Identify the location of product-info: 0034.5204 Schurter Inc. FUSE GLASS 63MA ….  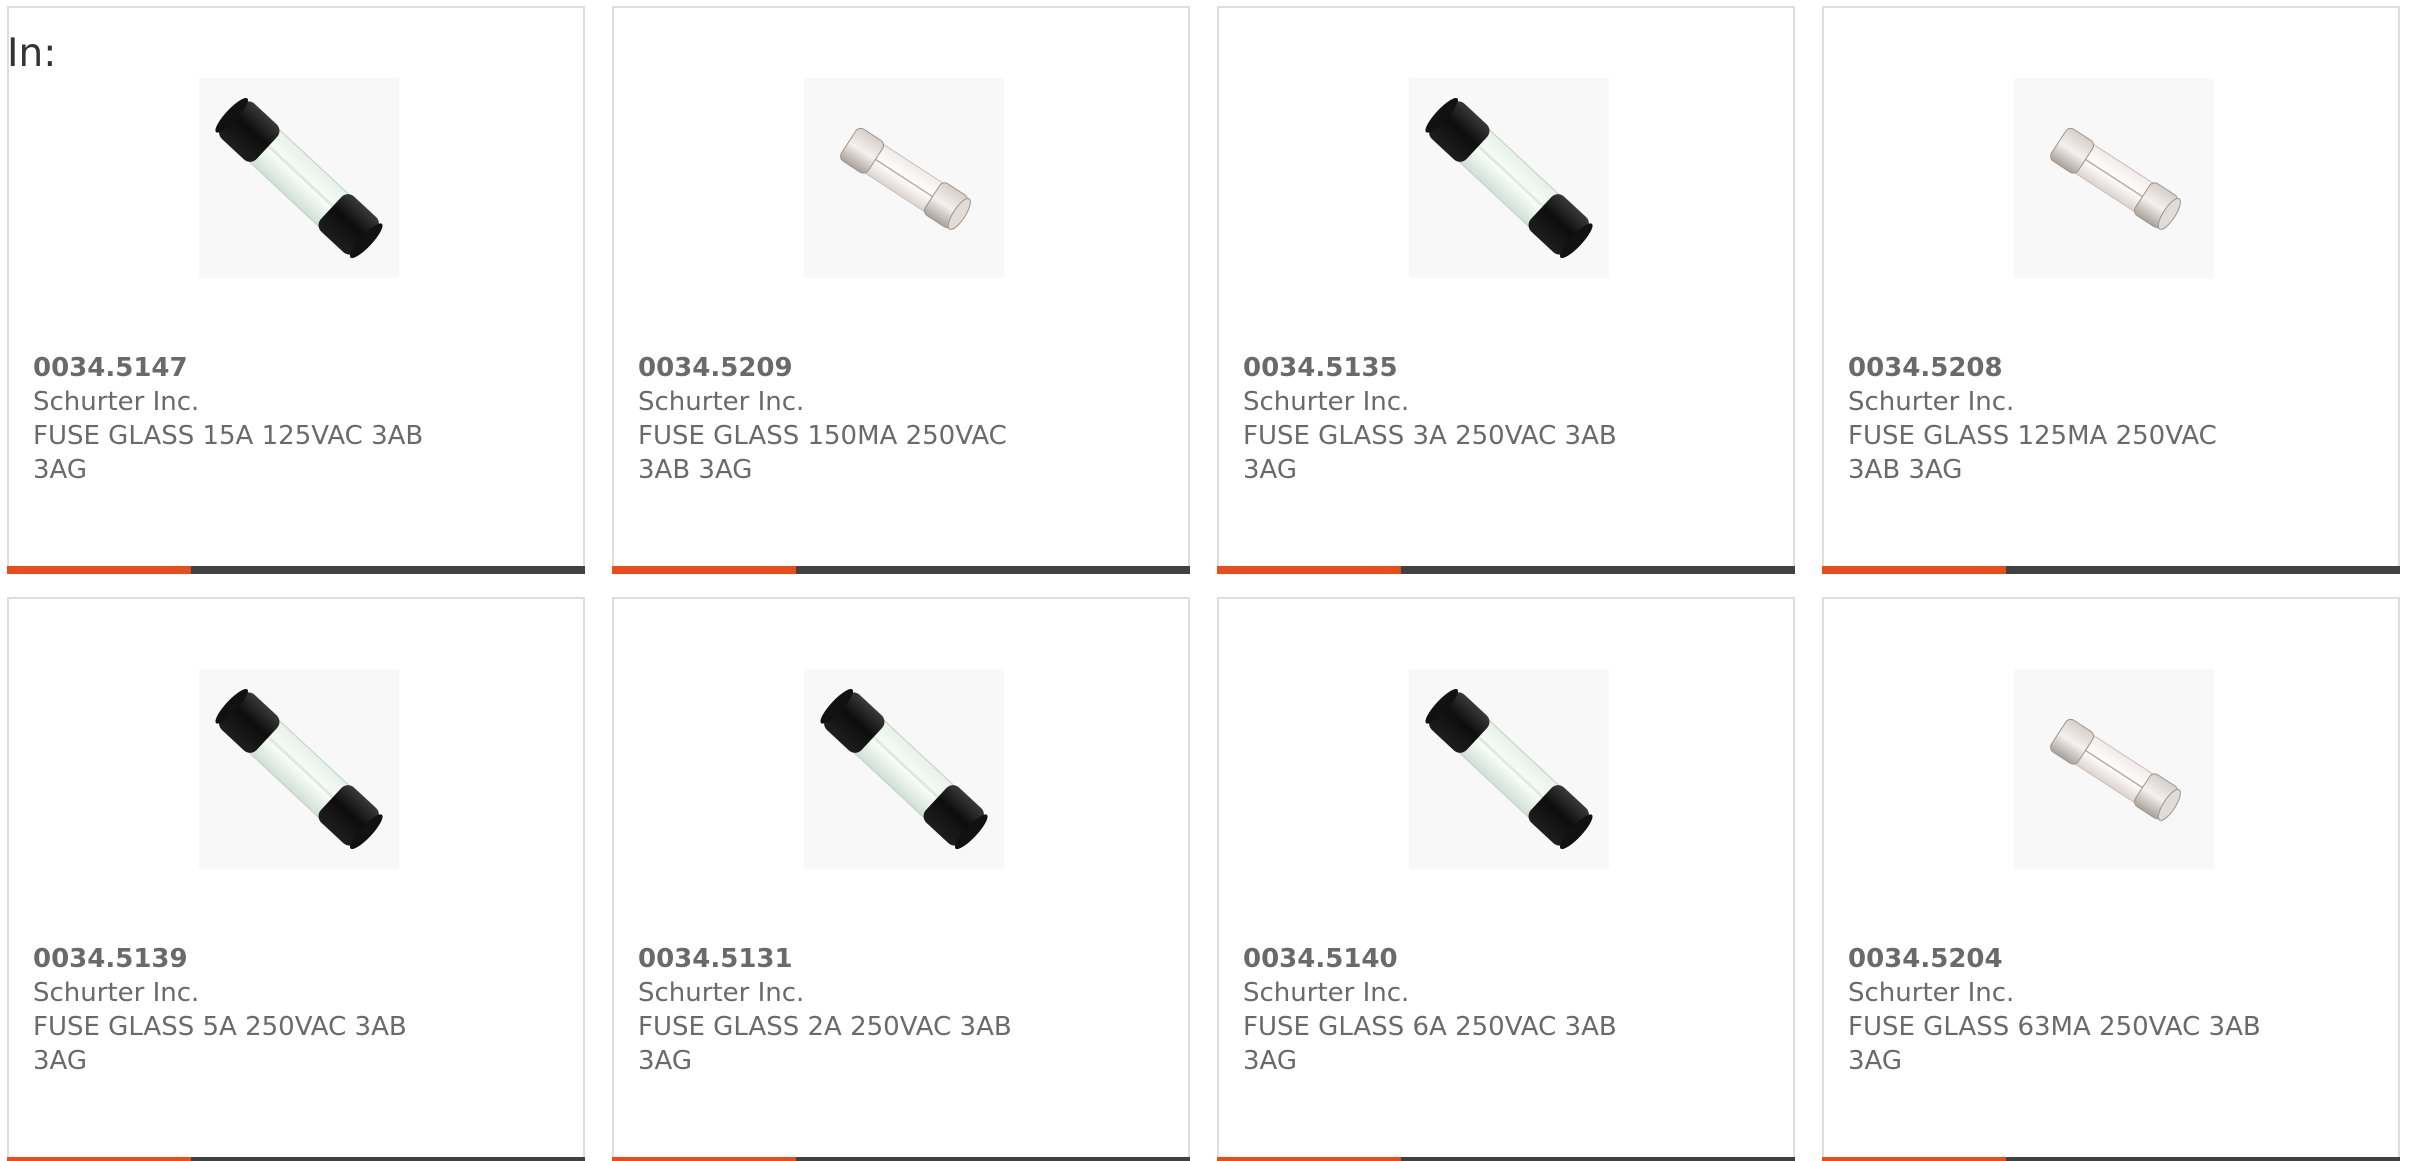
(2058, 1010).